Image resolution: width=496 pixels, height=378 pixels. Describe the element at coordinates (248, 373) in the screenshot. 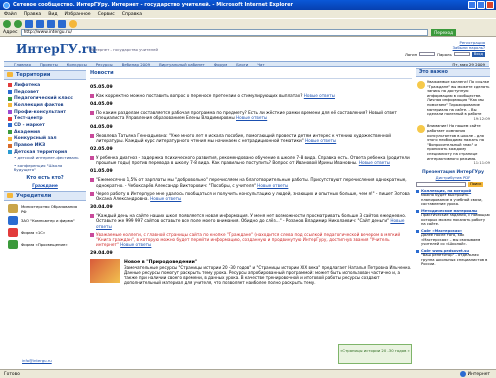

I see `status-bar: Готово Интернет` at that location.